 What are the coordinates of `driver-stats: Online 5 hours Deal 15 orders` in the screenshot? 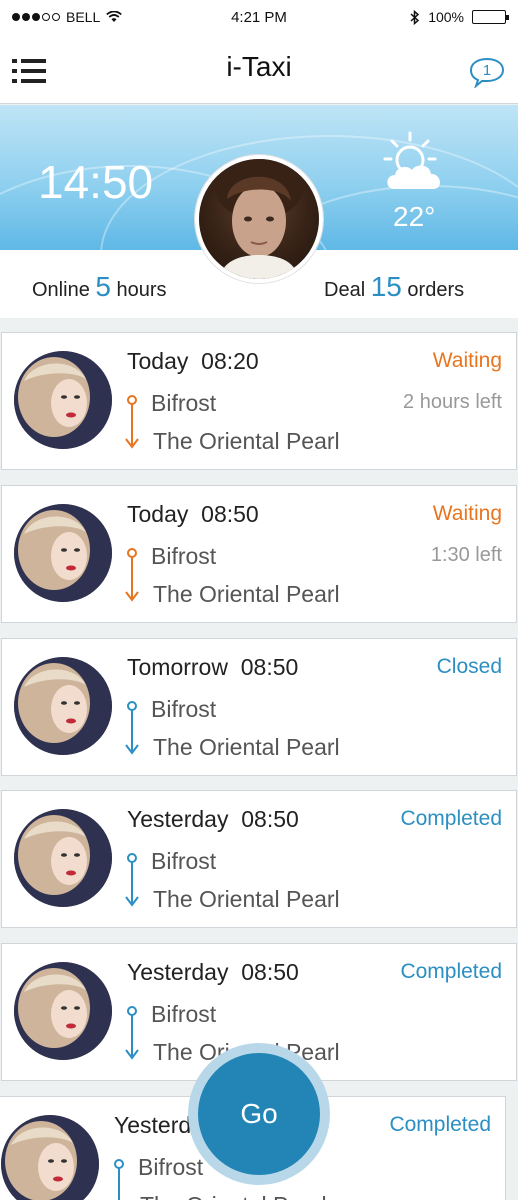 It's located at (259, 285).